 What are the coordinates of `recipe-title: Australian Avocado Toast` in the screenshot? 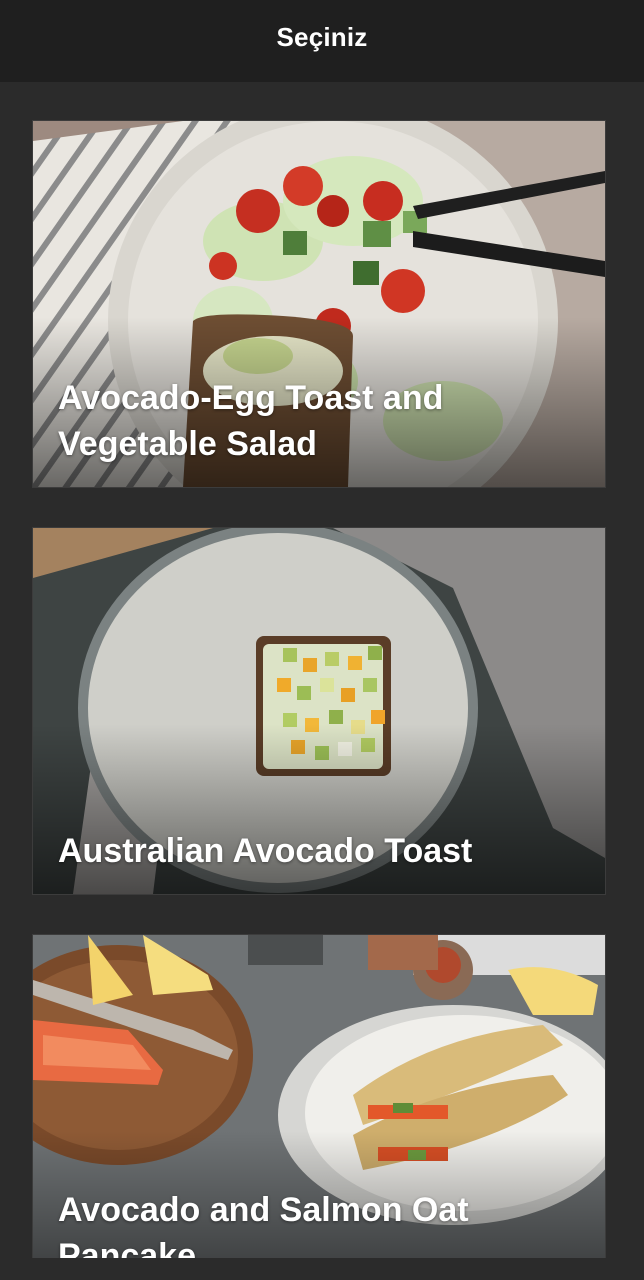 It's located at (265, 851).